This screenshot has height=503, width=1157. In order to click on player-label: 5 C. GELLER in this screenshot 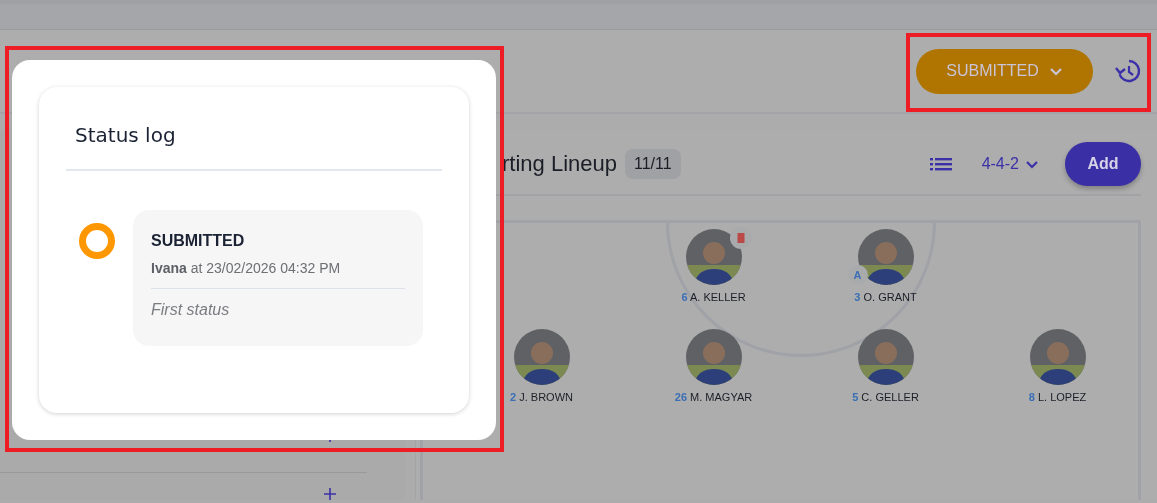, I will do `click(885, 397)`.